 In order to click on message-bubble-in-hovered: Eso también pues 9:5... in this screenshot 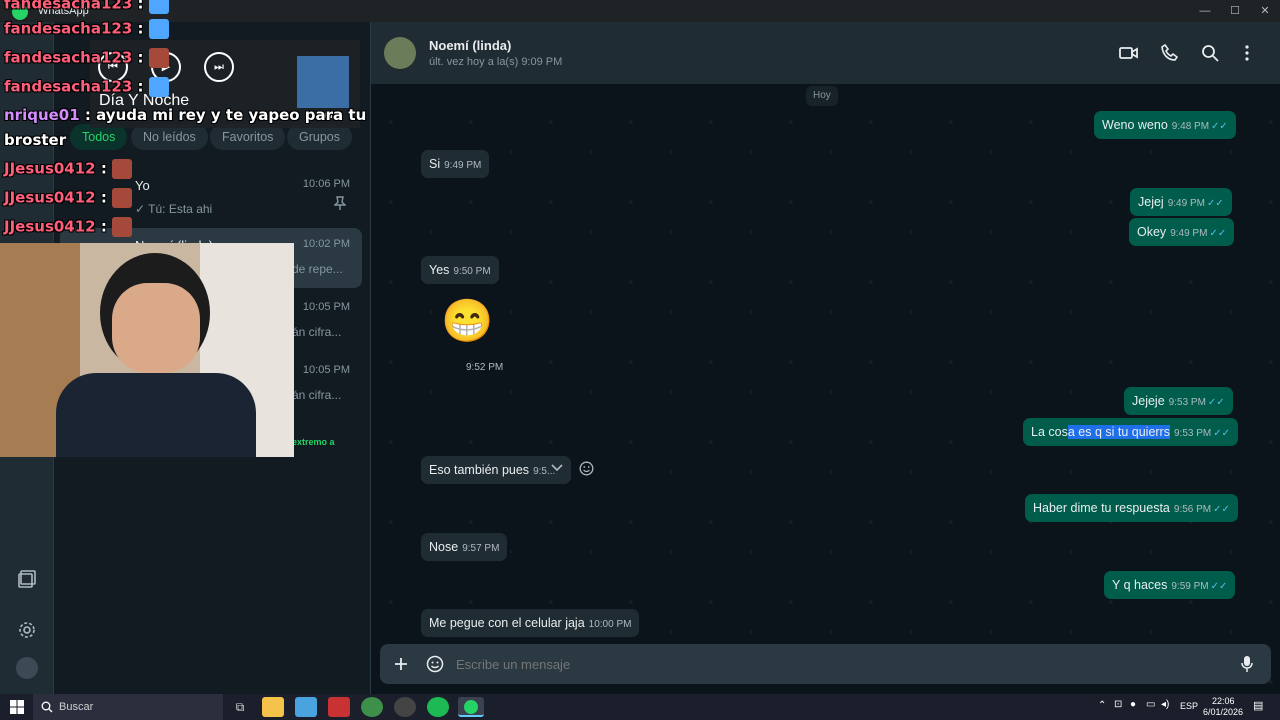, I will do `click(496, 470)`.